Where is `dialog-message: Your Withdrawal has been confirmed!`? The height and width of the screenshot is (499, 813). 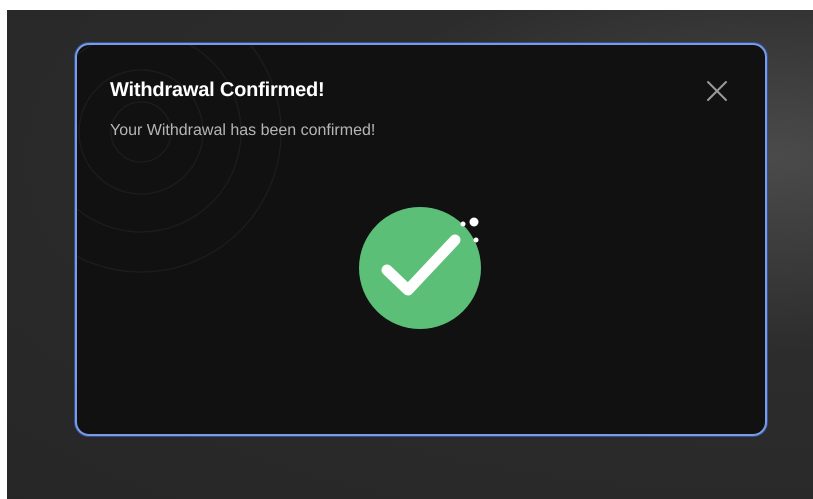
dialog-message: Your Withdrawal has been confirmed! is located at coordinates (243, 131).